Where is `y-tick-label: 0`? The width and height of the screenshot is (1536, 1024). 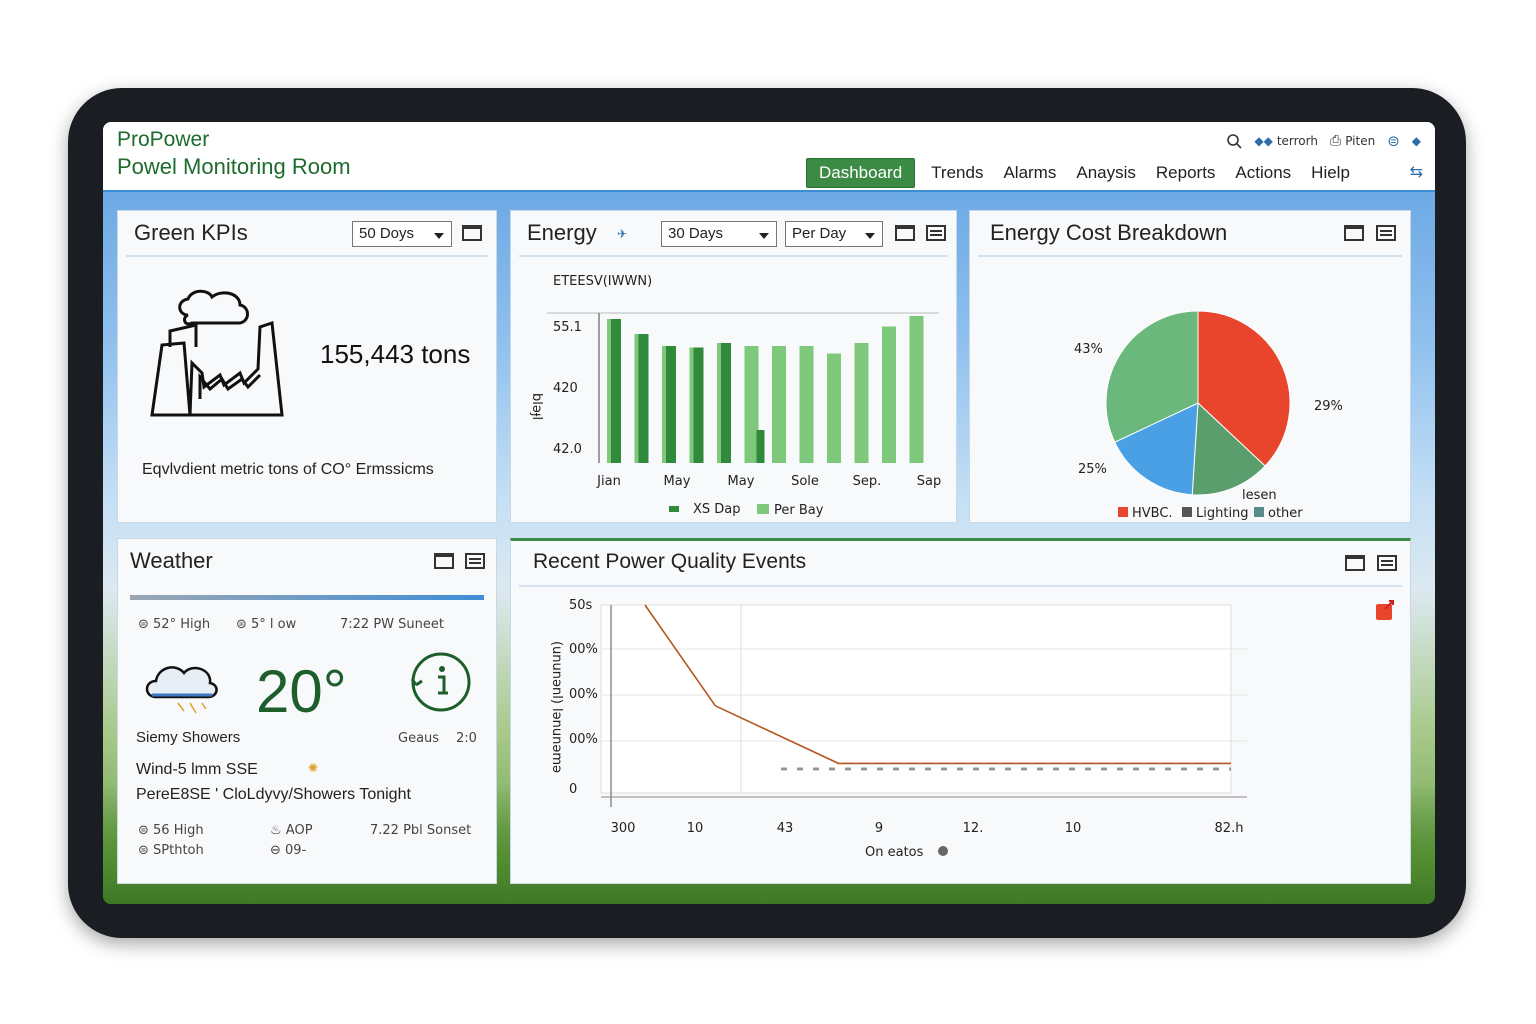
y-tick-label: 0 is located at coordinates (573, 789).